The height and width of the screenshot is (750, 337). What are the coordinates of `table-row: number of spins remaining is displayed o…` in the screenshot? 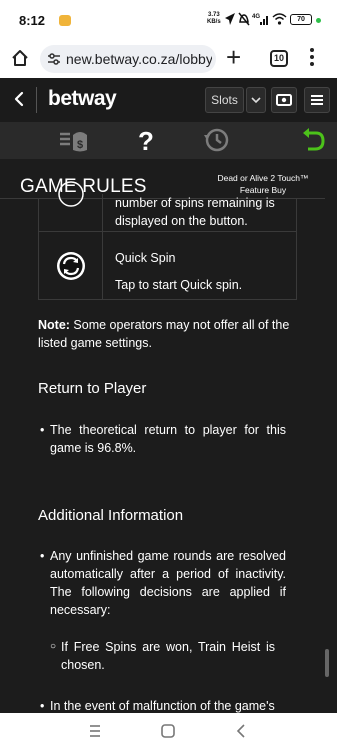 It's located at (167, 206).